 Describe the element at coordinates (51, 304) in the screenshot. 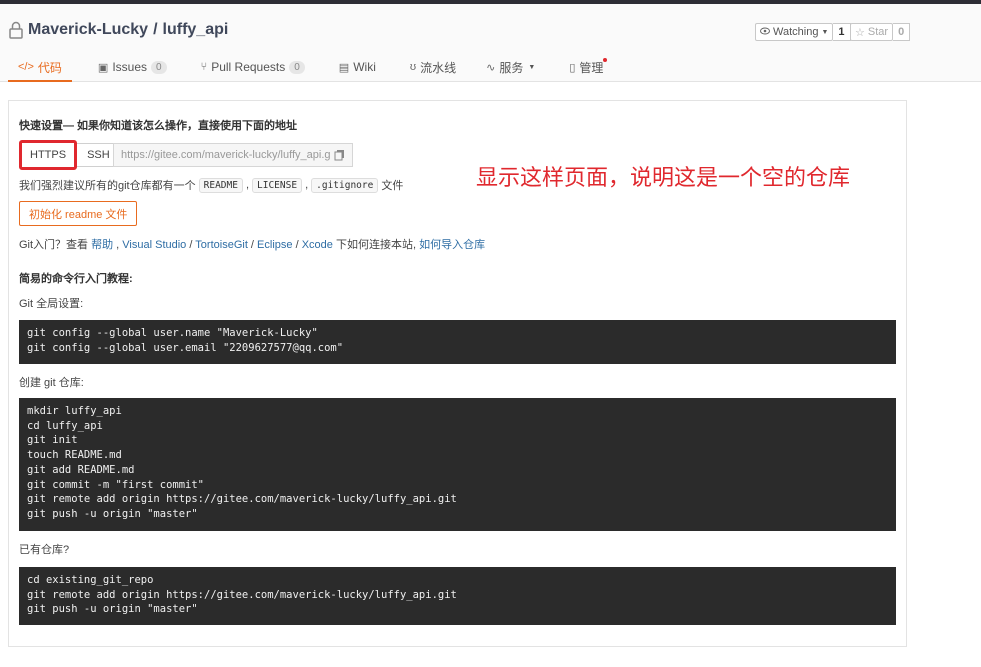

I see `global-settings-label: Git 全局设置:` at that location.